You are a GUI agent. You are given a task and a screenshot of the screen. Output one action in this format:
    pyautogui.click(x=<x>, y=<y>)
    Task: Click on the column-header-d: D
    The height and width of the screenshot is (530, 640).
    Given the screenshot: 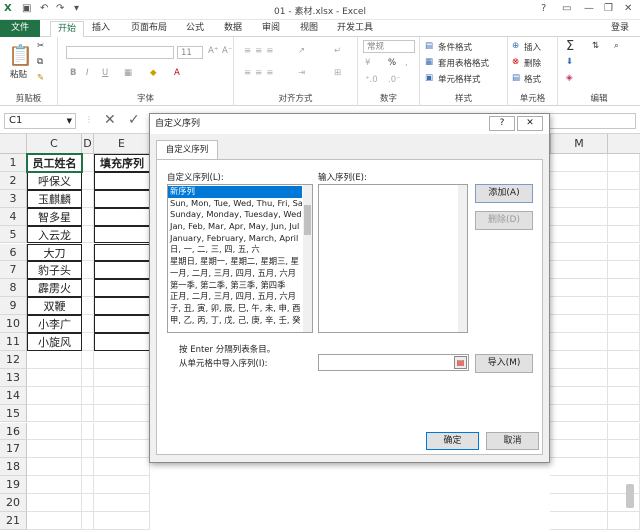 What is the action you would take?
    pyautogui.click(x=88, y=144)
    